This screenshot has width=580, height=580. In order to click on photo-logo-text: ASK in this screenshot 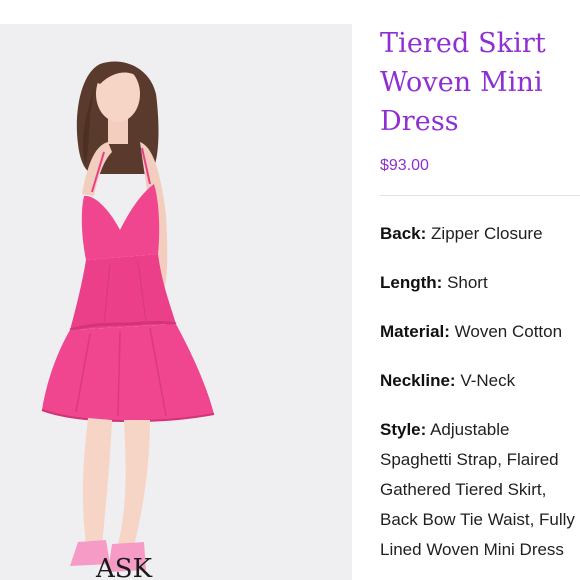, I will do `click(124, 567)`.